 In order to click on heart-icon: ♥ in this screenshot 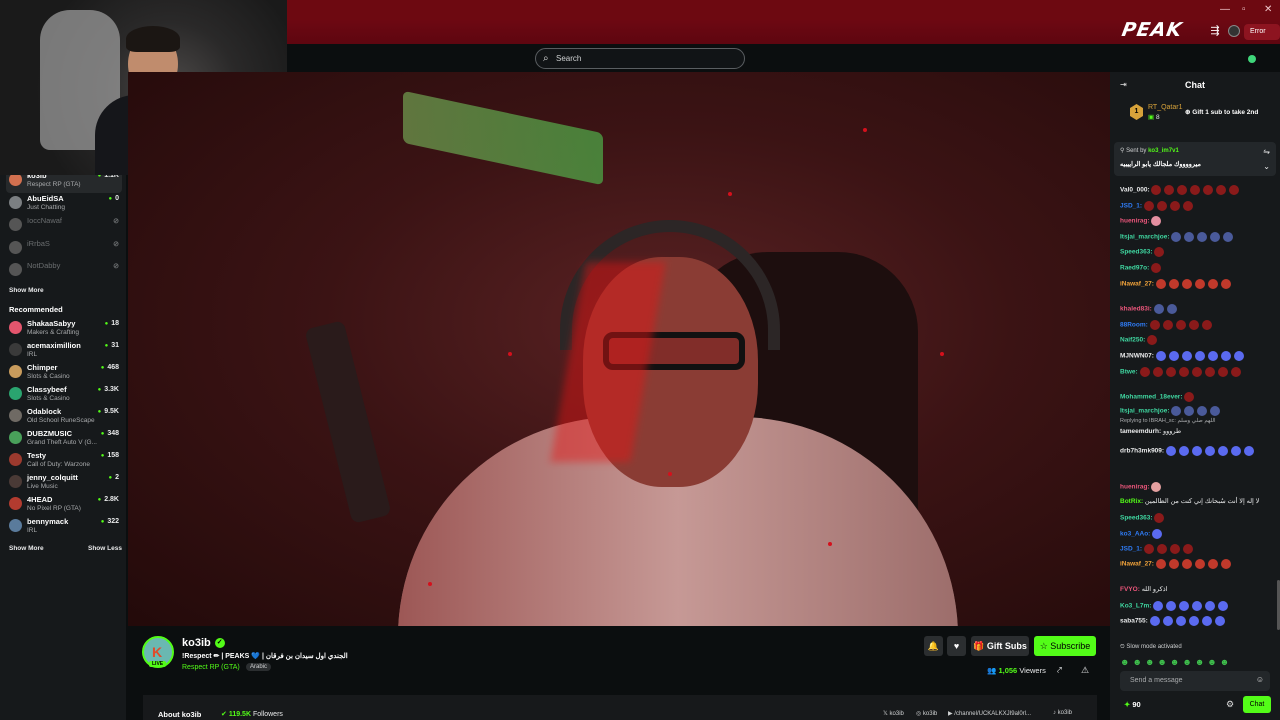, I will do `click(956, 646)`.